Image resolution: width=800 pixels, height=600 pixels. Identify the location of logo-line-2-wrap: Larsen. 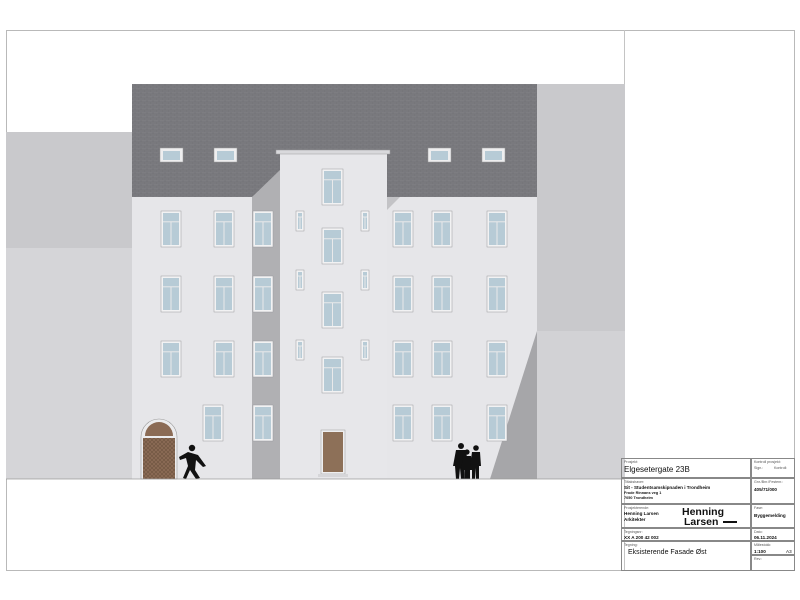
(710, 522).